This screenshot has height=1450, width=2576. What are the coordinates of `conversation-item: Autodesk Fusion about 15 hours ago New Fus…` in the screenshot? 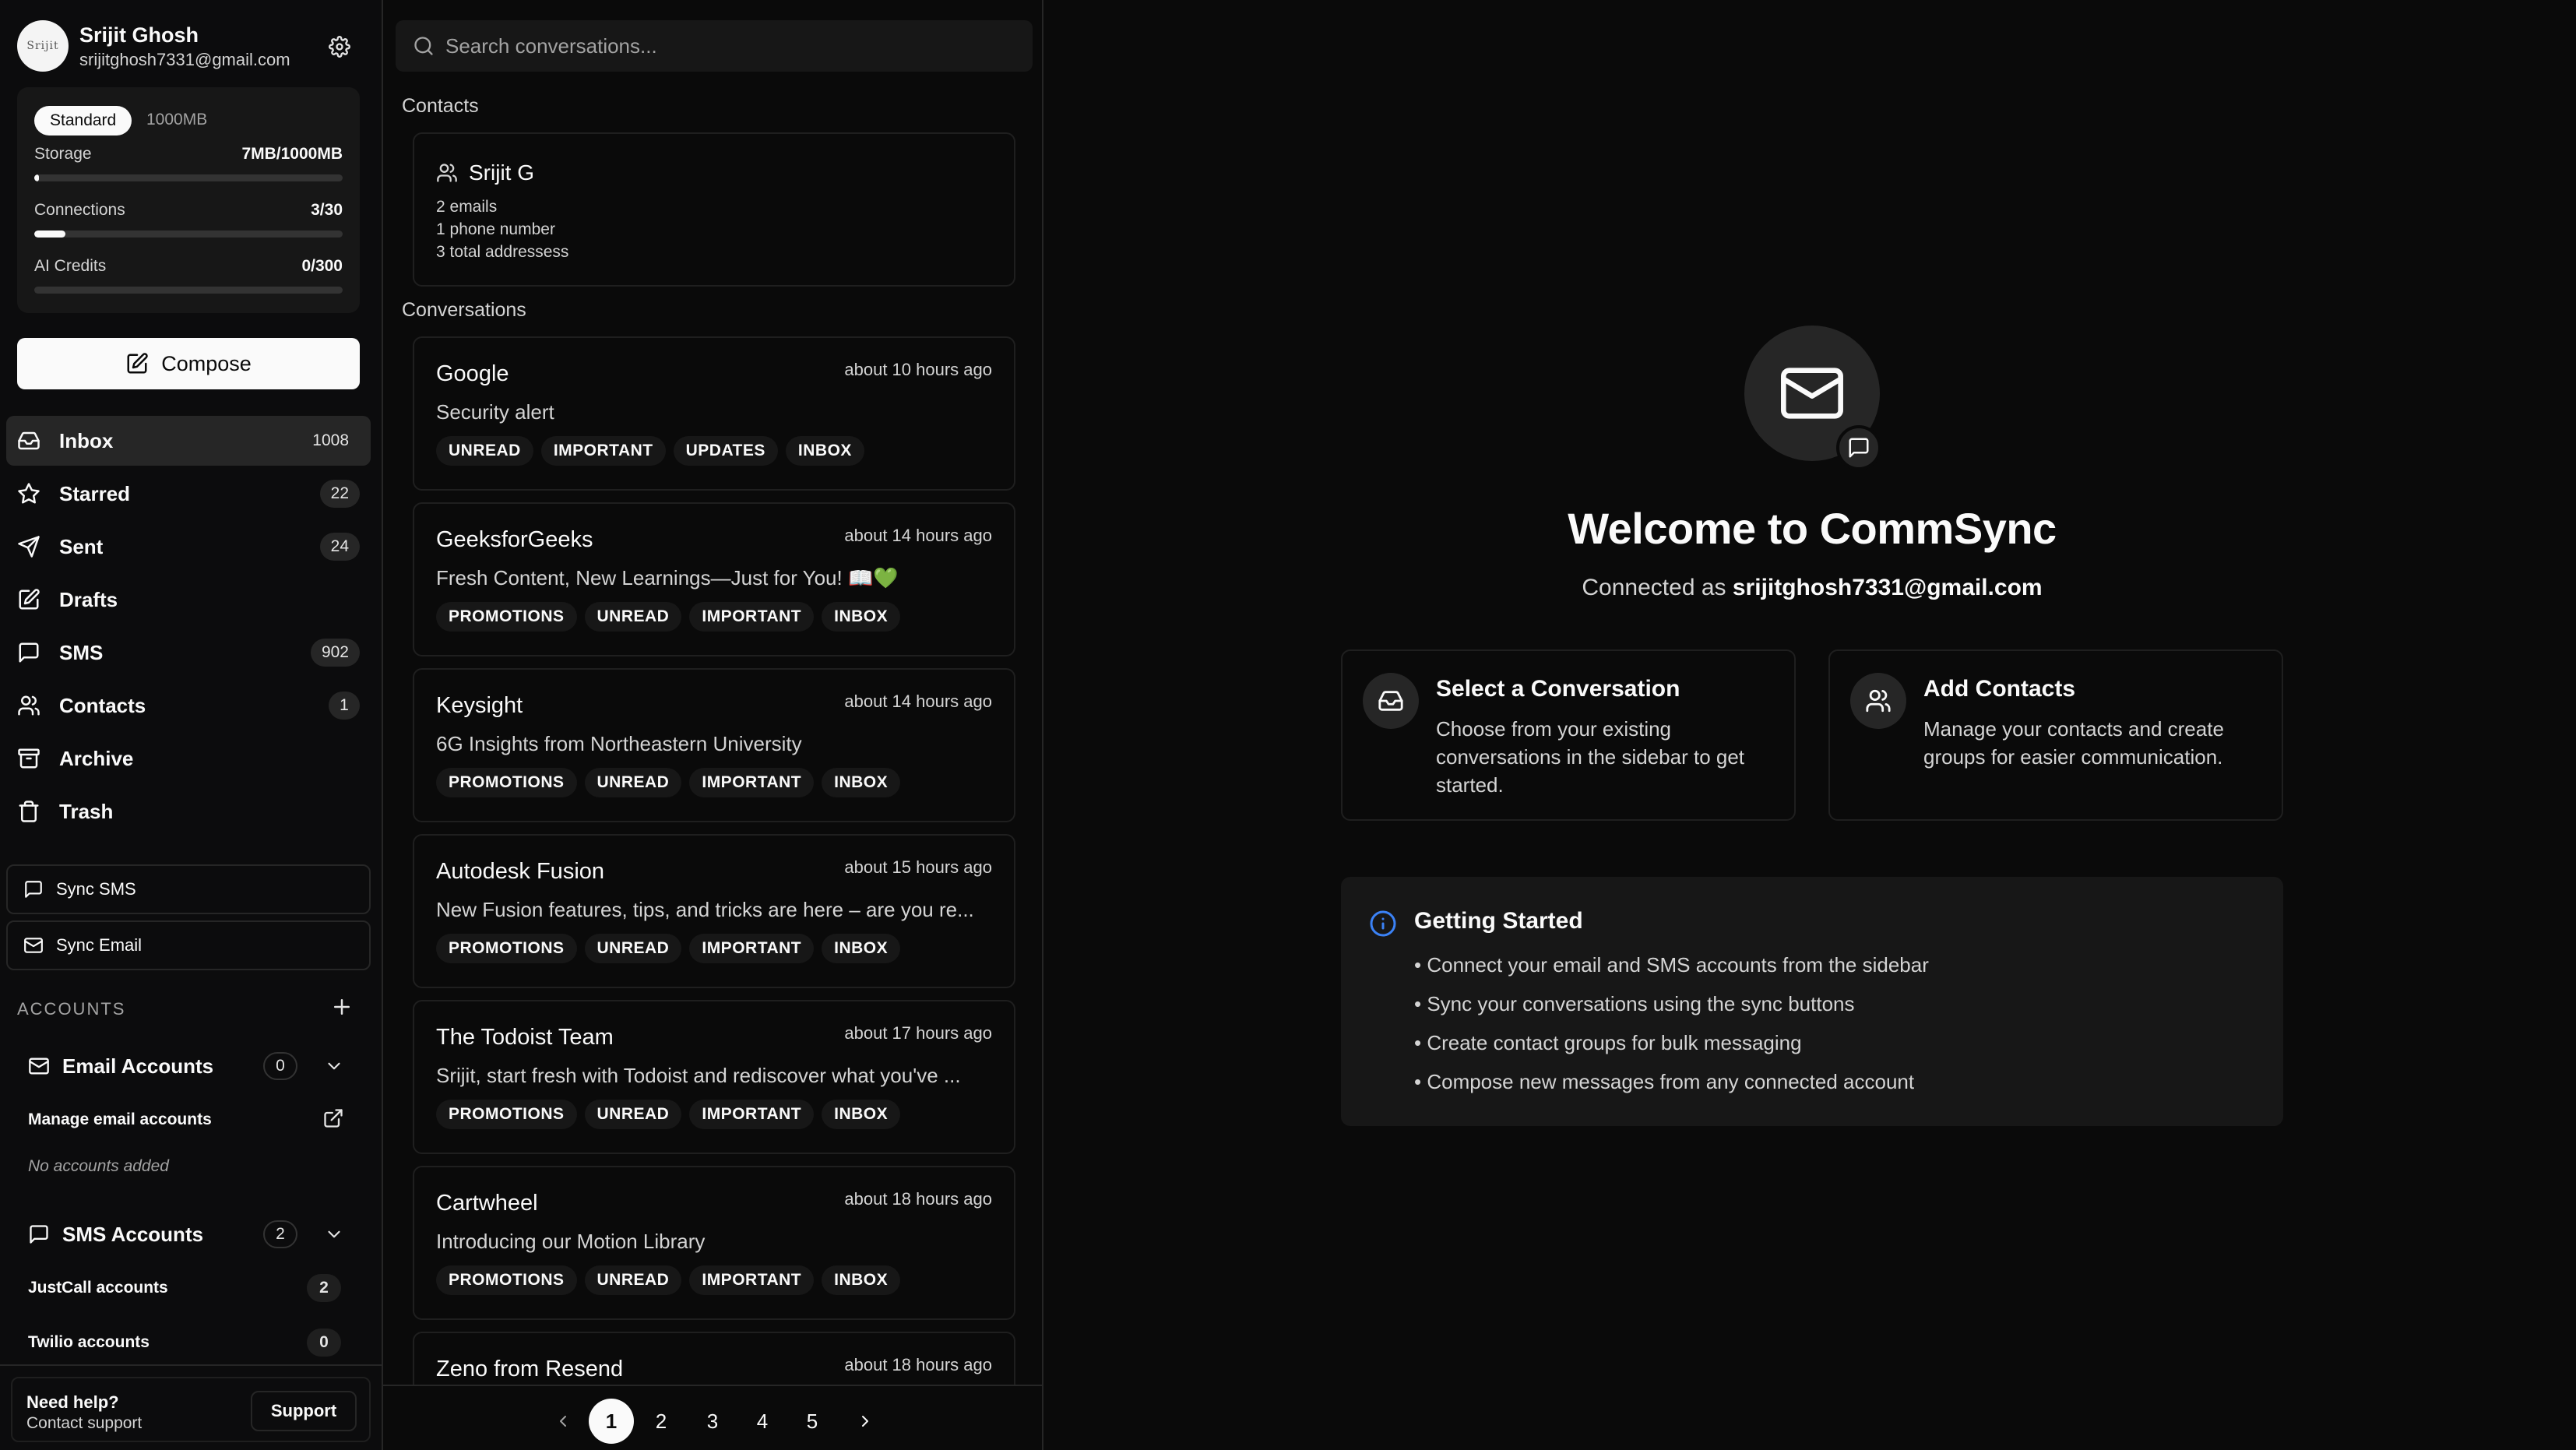 It's located at (714, 911).